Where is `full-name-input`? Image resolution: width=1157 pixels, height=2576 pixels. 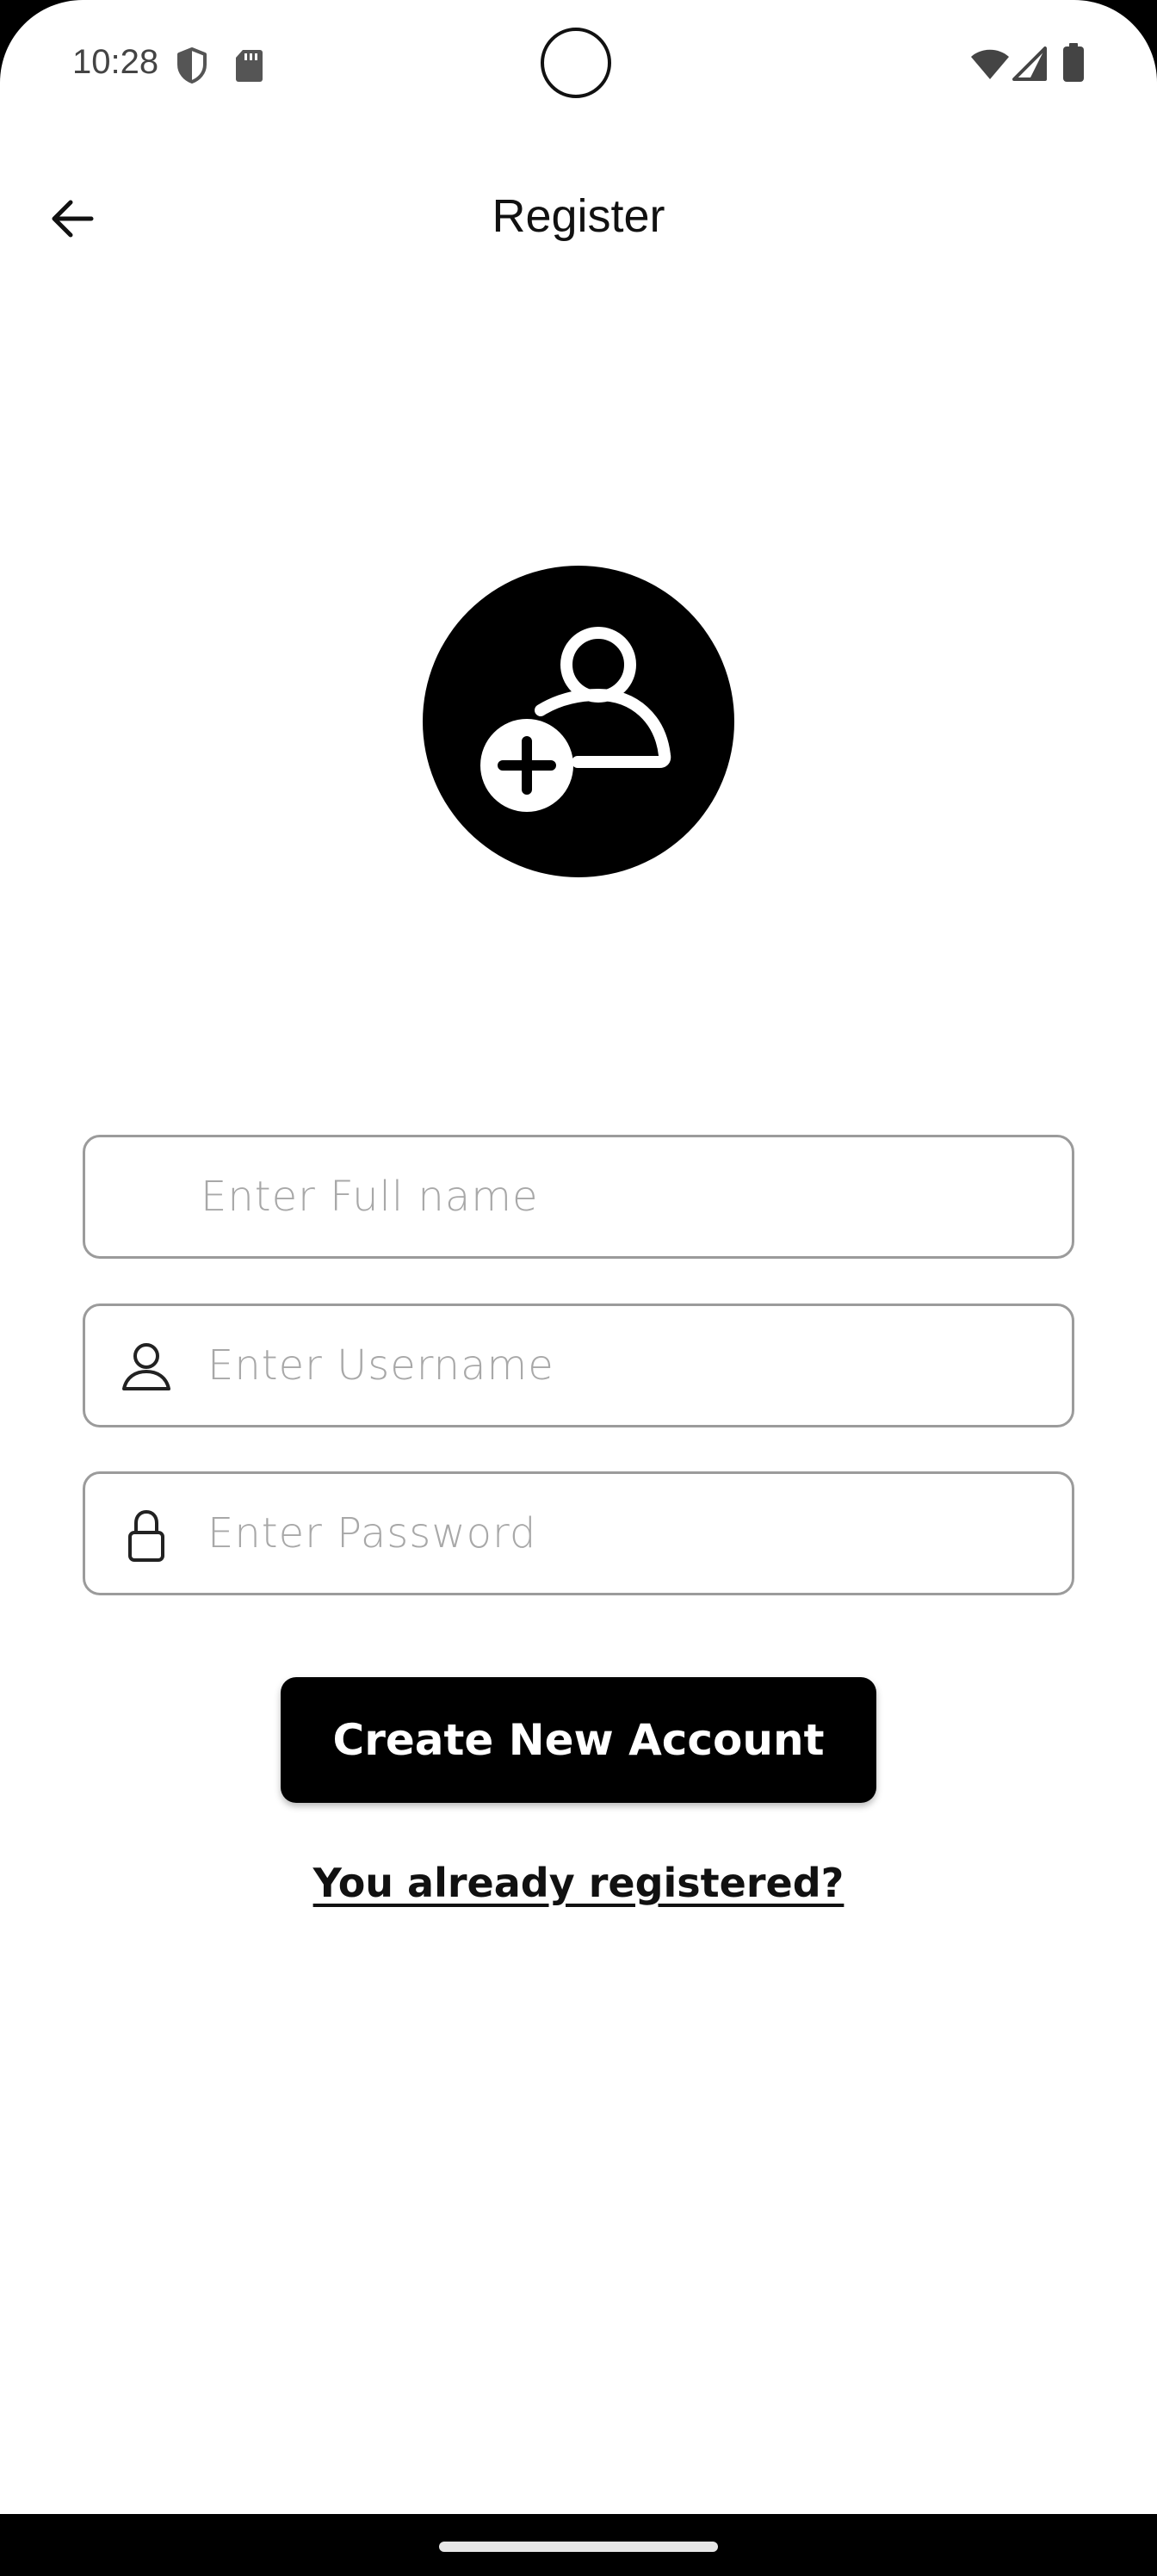
full-name-input is located at coordinates (622, 1196).